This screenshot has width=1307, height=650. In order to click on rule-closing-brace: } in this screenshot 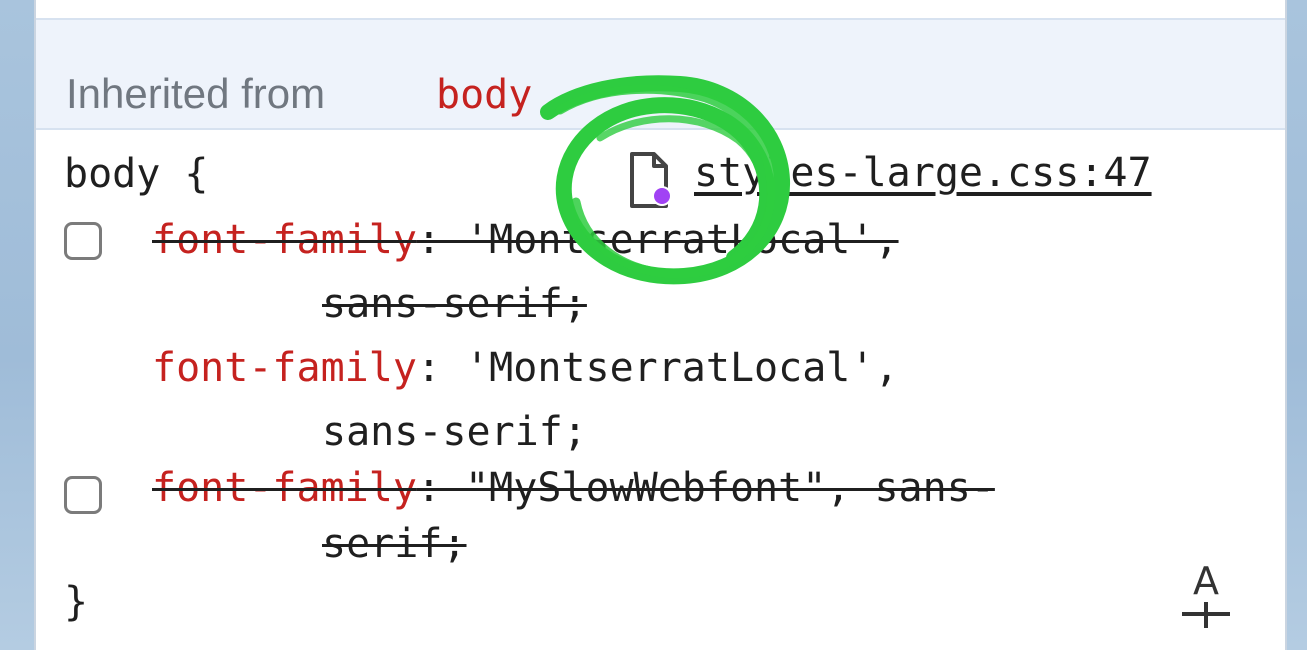, I will do `click(76, 602)`.